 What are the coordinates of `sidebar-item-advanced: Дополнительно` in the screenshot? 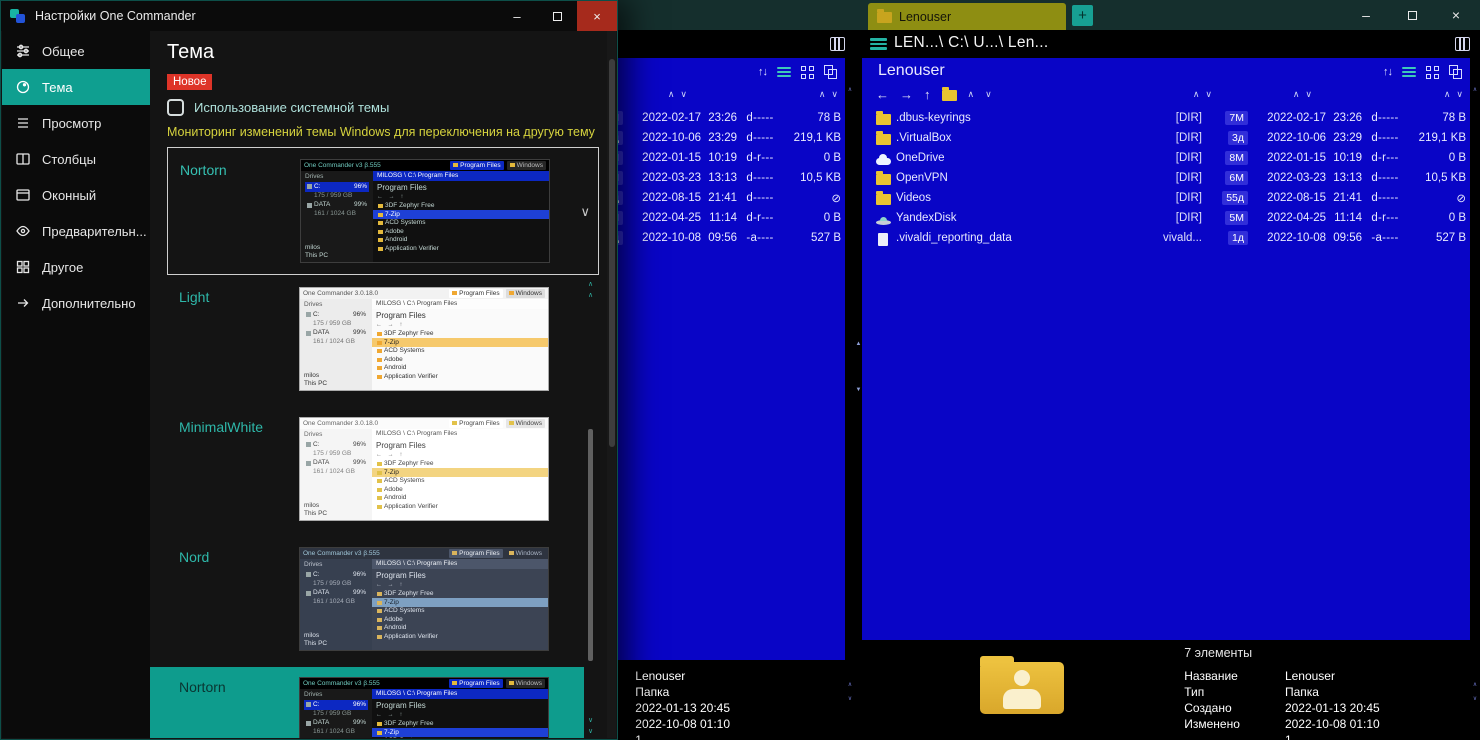 It's located at (76, 303).